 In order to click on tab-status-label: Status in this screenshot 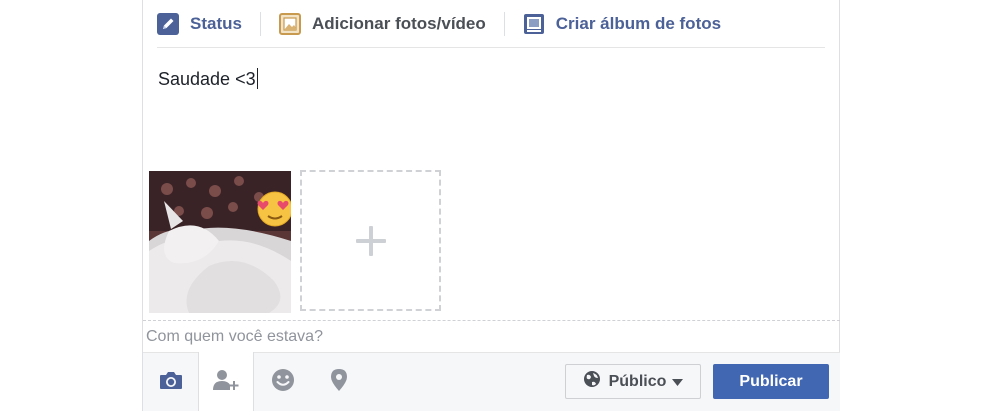, I will do `click(216, 23)`.